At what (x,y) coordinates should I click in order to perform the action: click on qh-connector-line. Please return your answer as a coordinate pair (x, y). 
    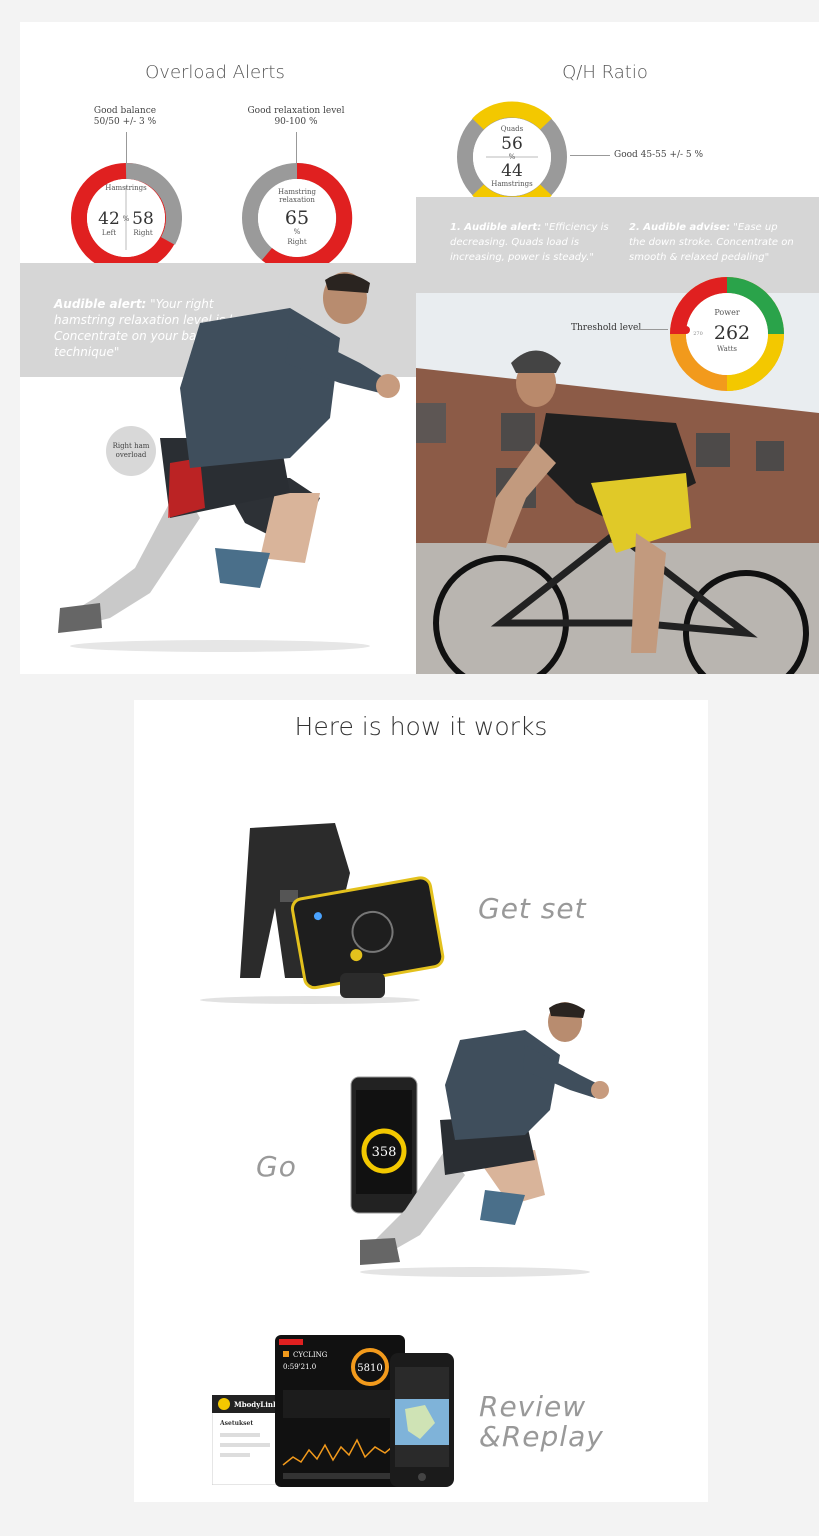
    Looking at the image, I should click on (590, 155).